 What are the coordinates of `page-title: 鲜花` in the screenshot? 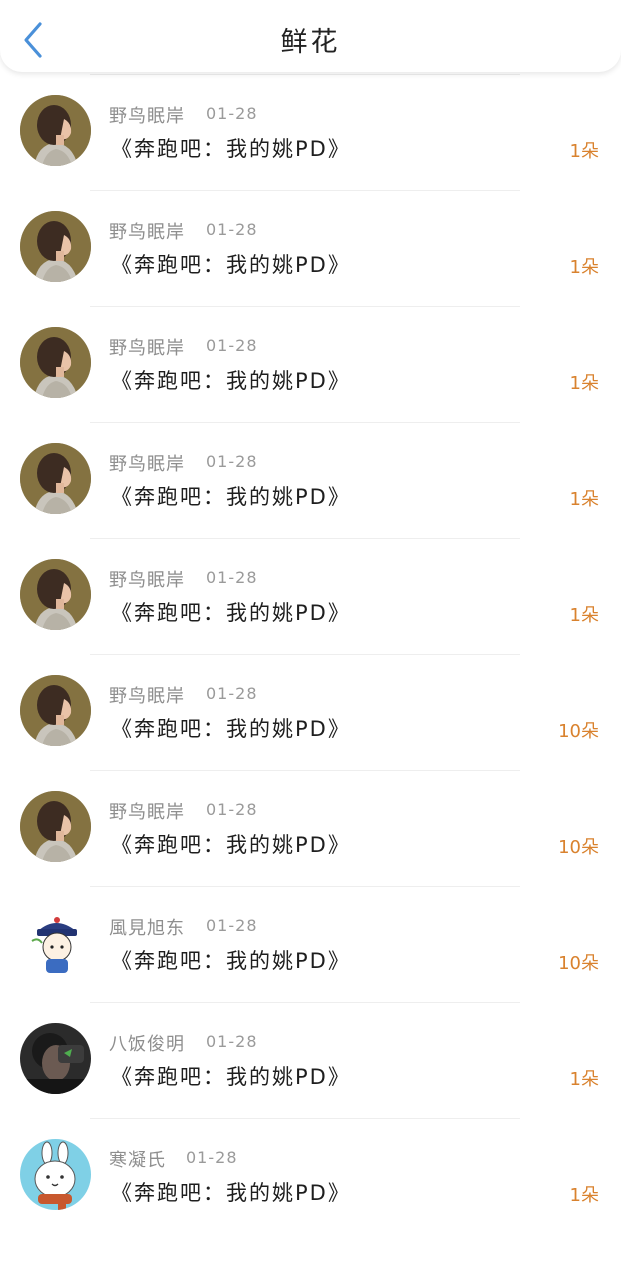 It's located at (310, 42).